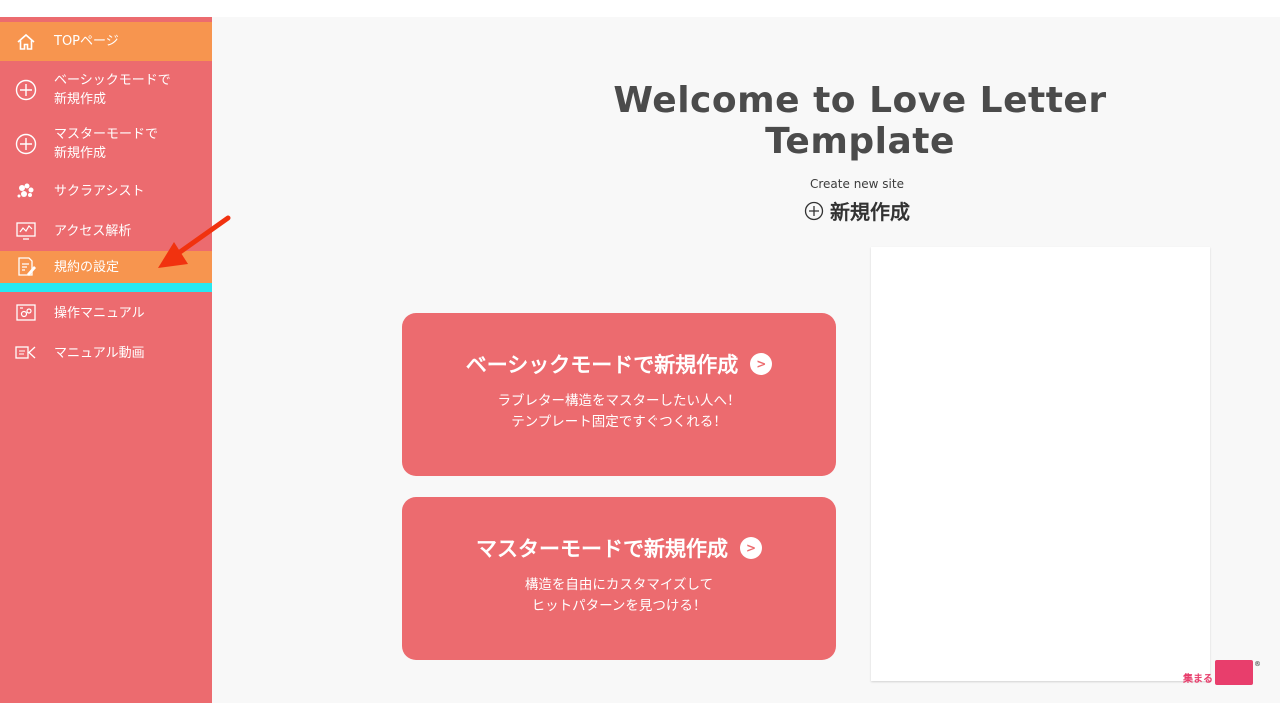 This screenshot has height=720, width=1280. Describe the element at coordinates (99, 313) in the screenshot. I see `sidebar-item-label: 操作マニュアル` at that location.